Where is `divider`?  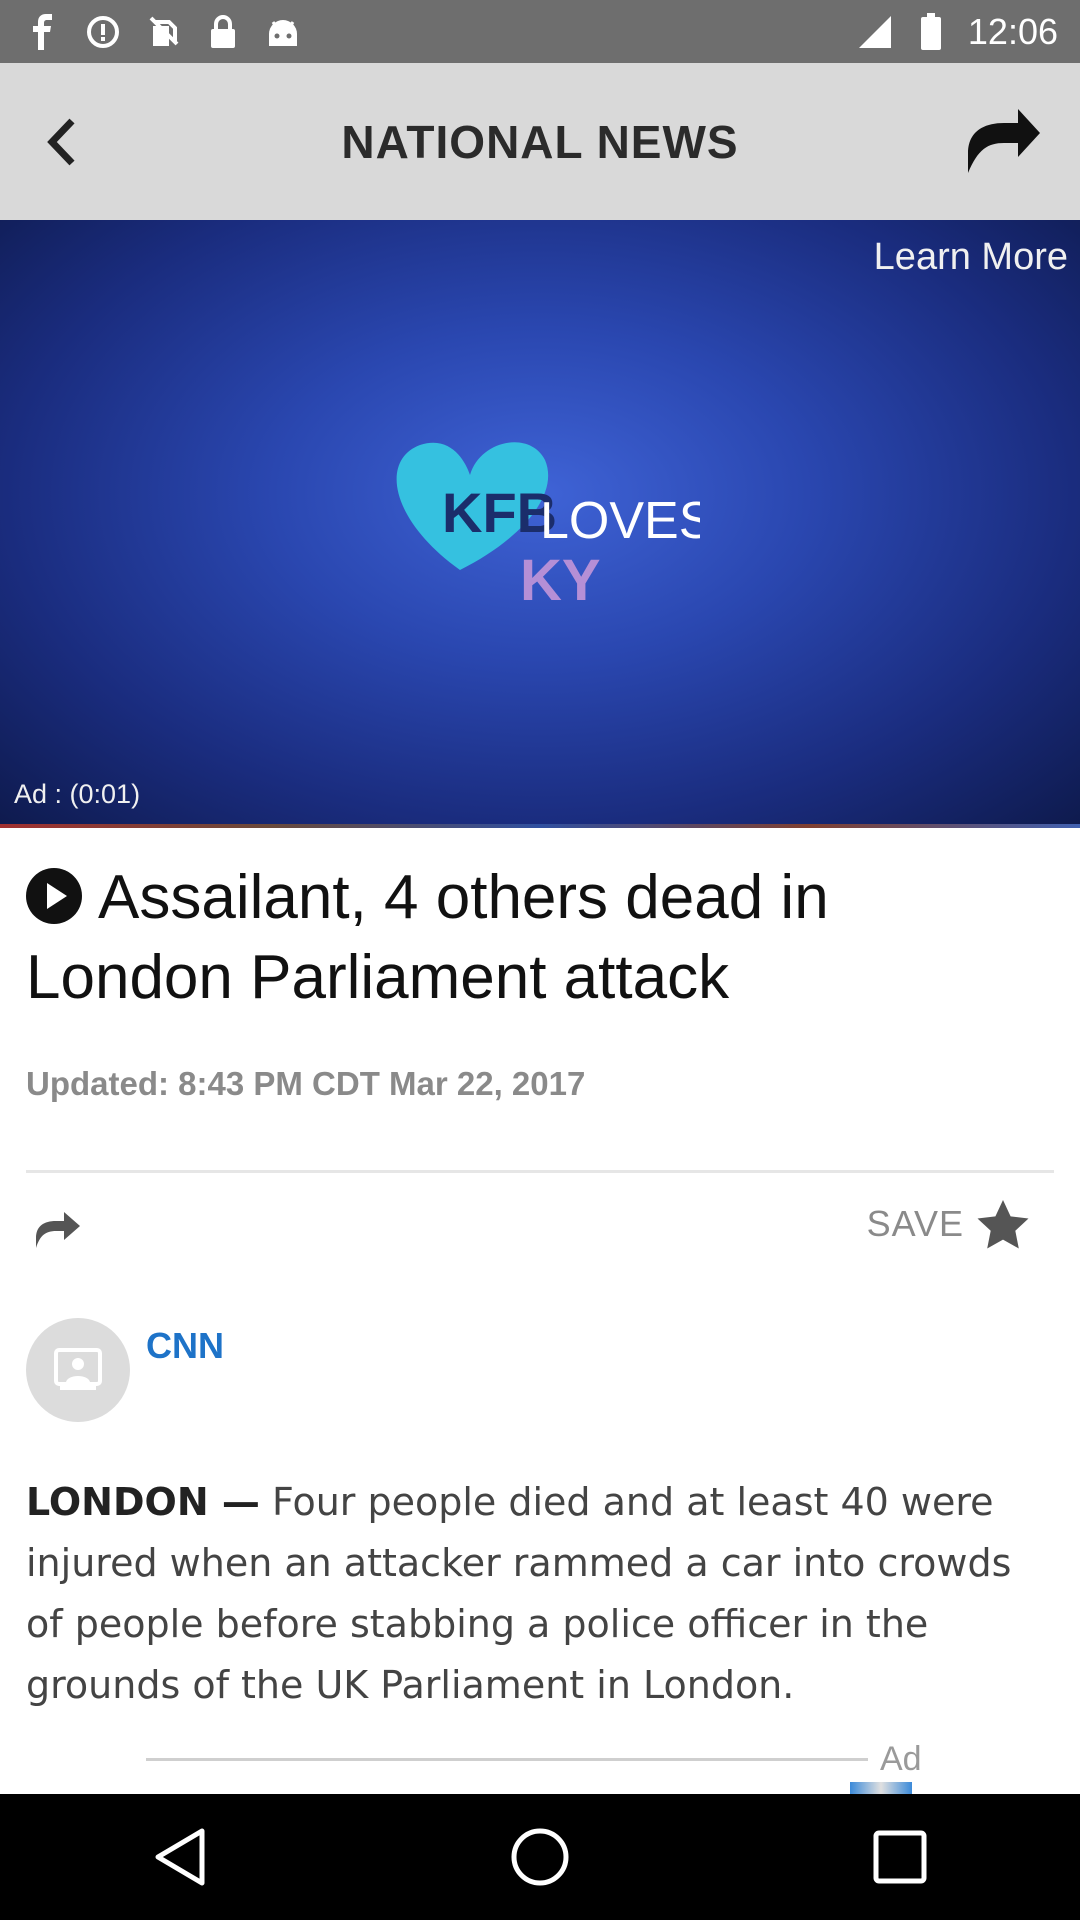
divider is located at coordinates (540, 1171).